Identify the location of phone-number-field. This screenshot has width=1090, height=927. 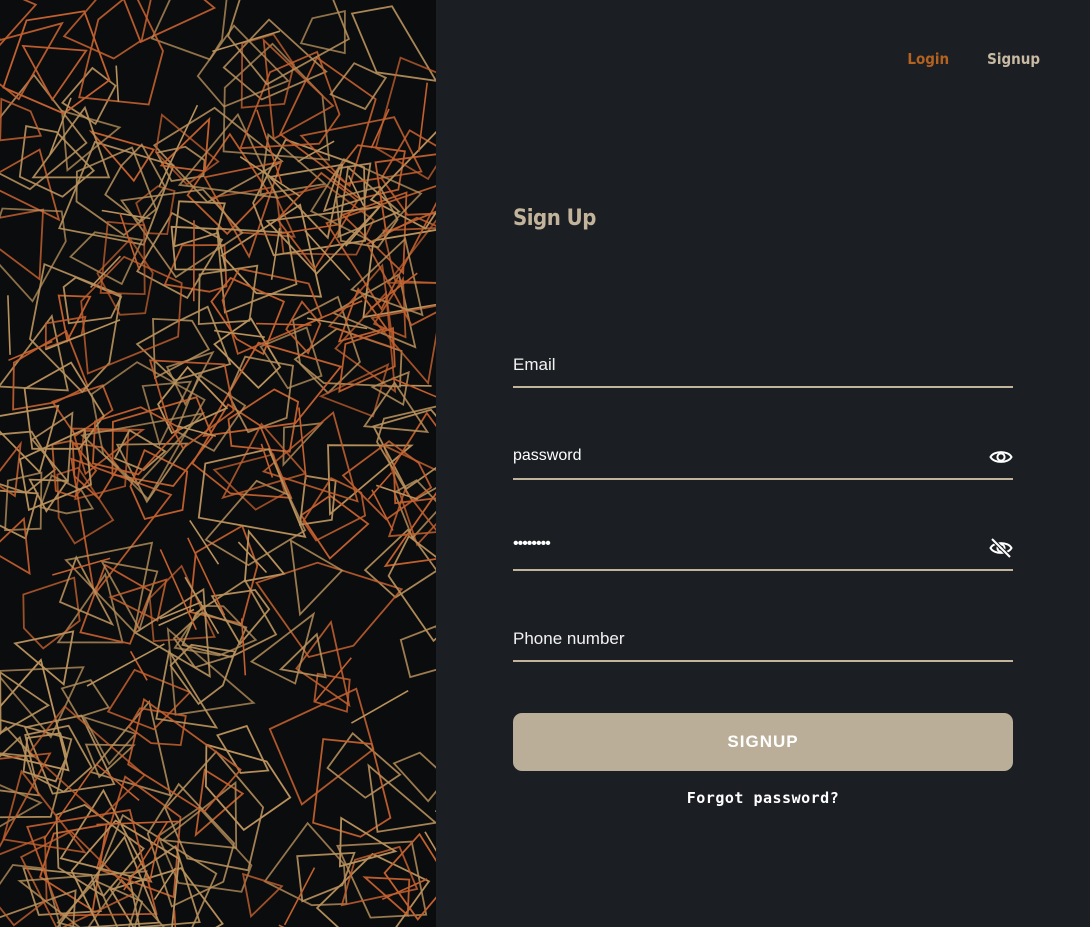
(743, 639).